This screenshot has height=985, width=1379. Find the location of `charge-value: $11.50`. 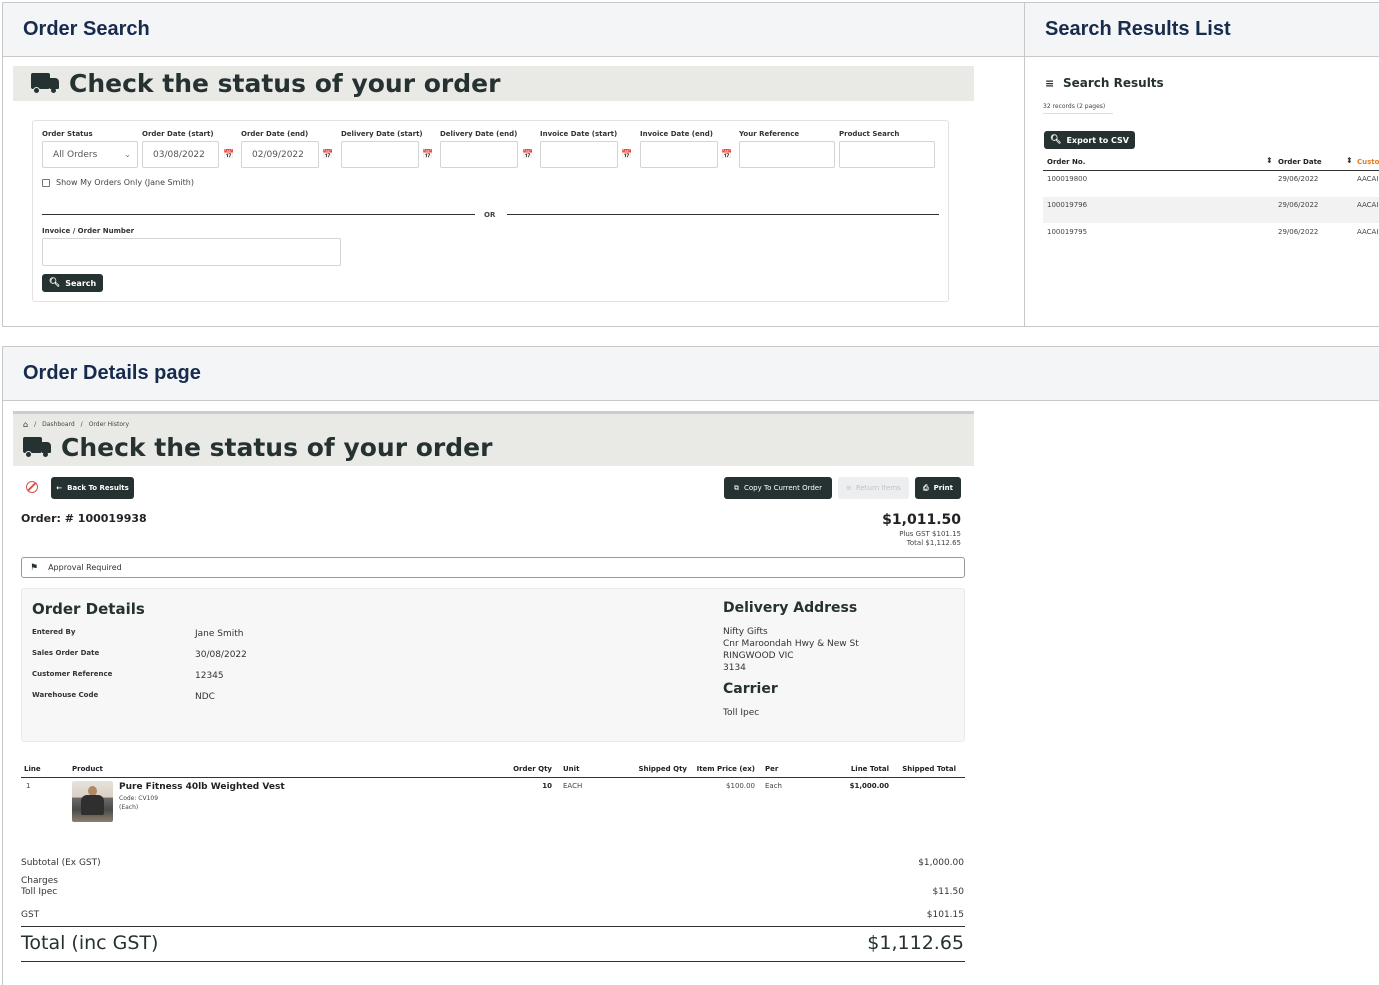

charge-value: $11.50 is located at coordinates (948, 892).